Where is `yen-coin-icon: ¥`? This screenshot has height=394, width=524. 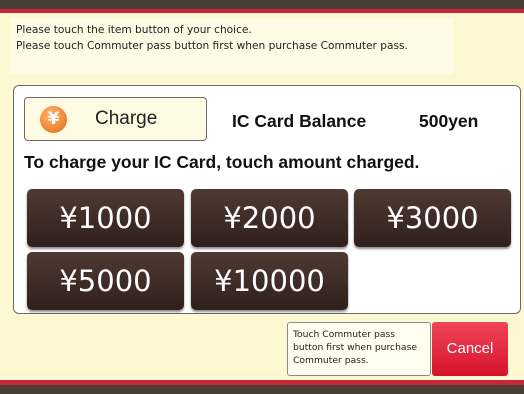 yen-coin-icon: ¥ is located at coordinates (53, 119).